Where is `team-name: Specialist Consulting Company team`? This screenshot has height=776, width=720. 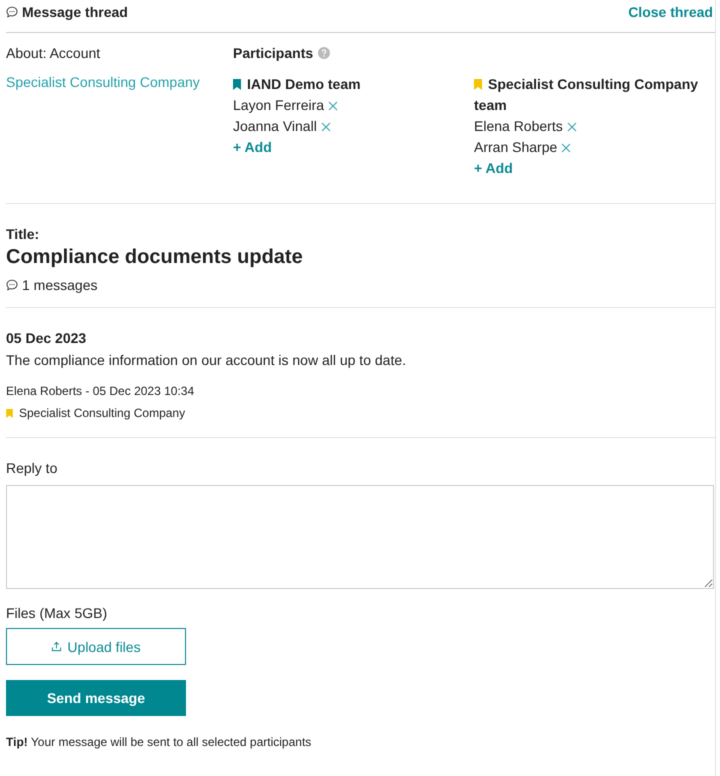 team-name: Specialist Consulting Company team is located at coordinates (586, 94).